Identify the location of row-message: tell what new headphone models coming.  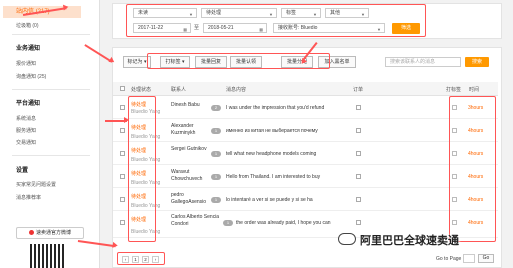
(290, 154).